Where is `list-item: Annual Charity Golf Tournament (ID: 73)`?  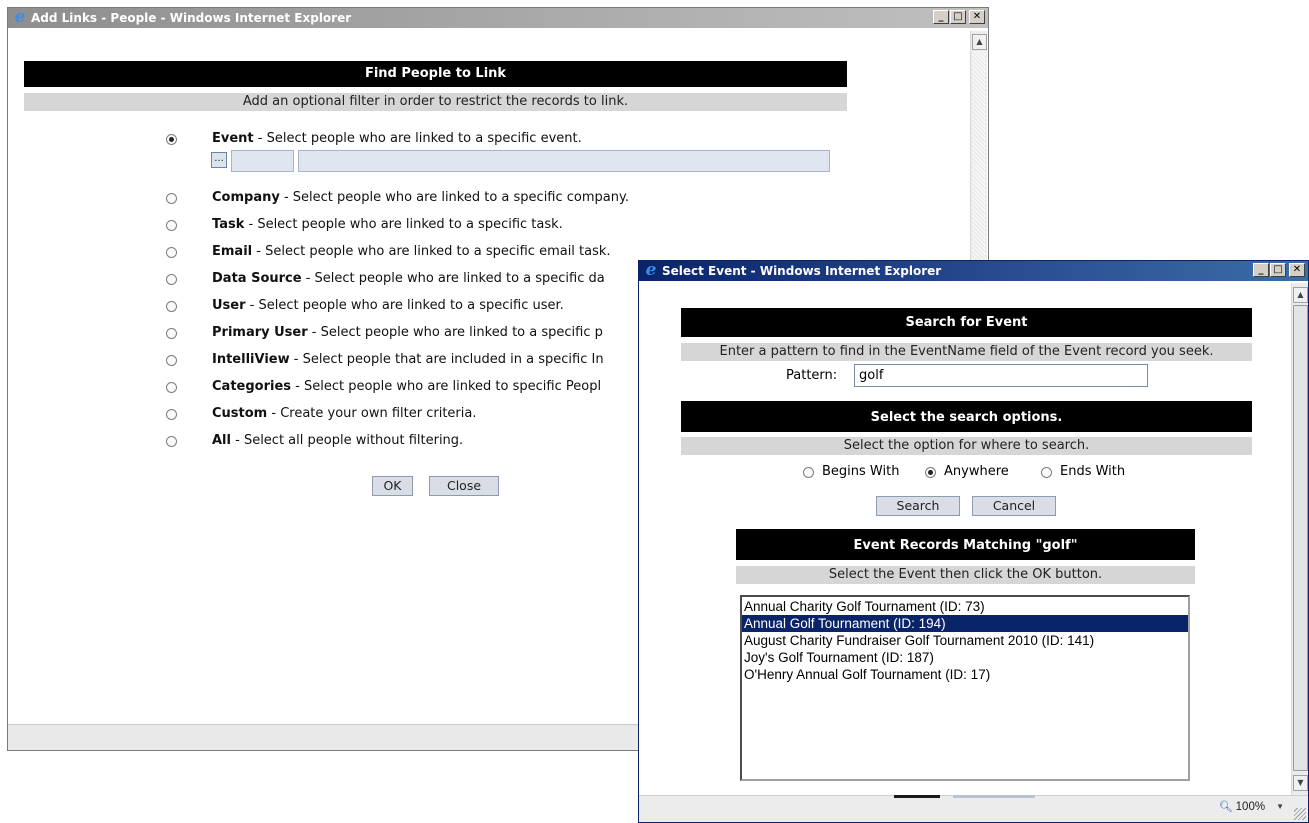
list-item: Annual Charity Golf Tournament (ID: 73) is located at coordinates (965, 606).